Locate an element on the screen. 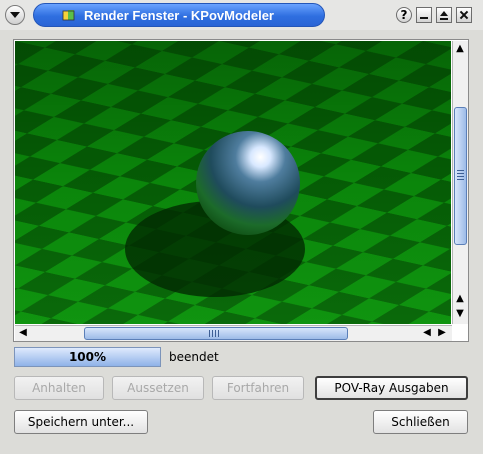  scroll-down-icon: ▼ is located at coordinates (460, 314).